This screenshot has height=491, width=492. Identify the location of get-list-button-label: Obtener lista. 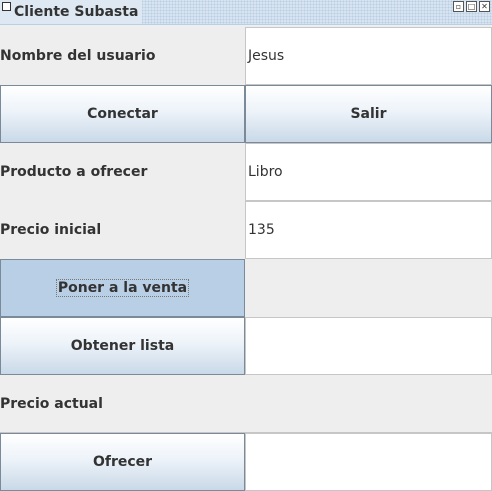
(122, 346).